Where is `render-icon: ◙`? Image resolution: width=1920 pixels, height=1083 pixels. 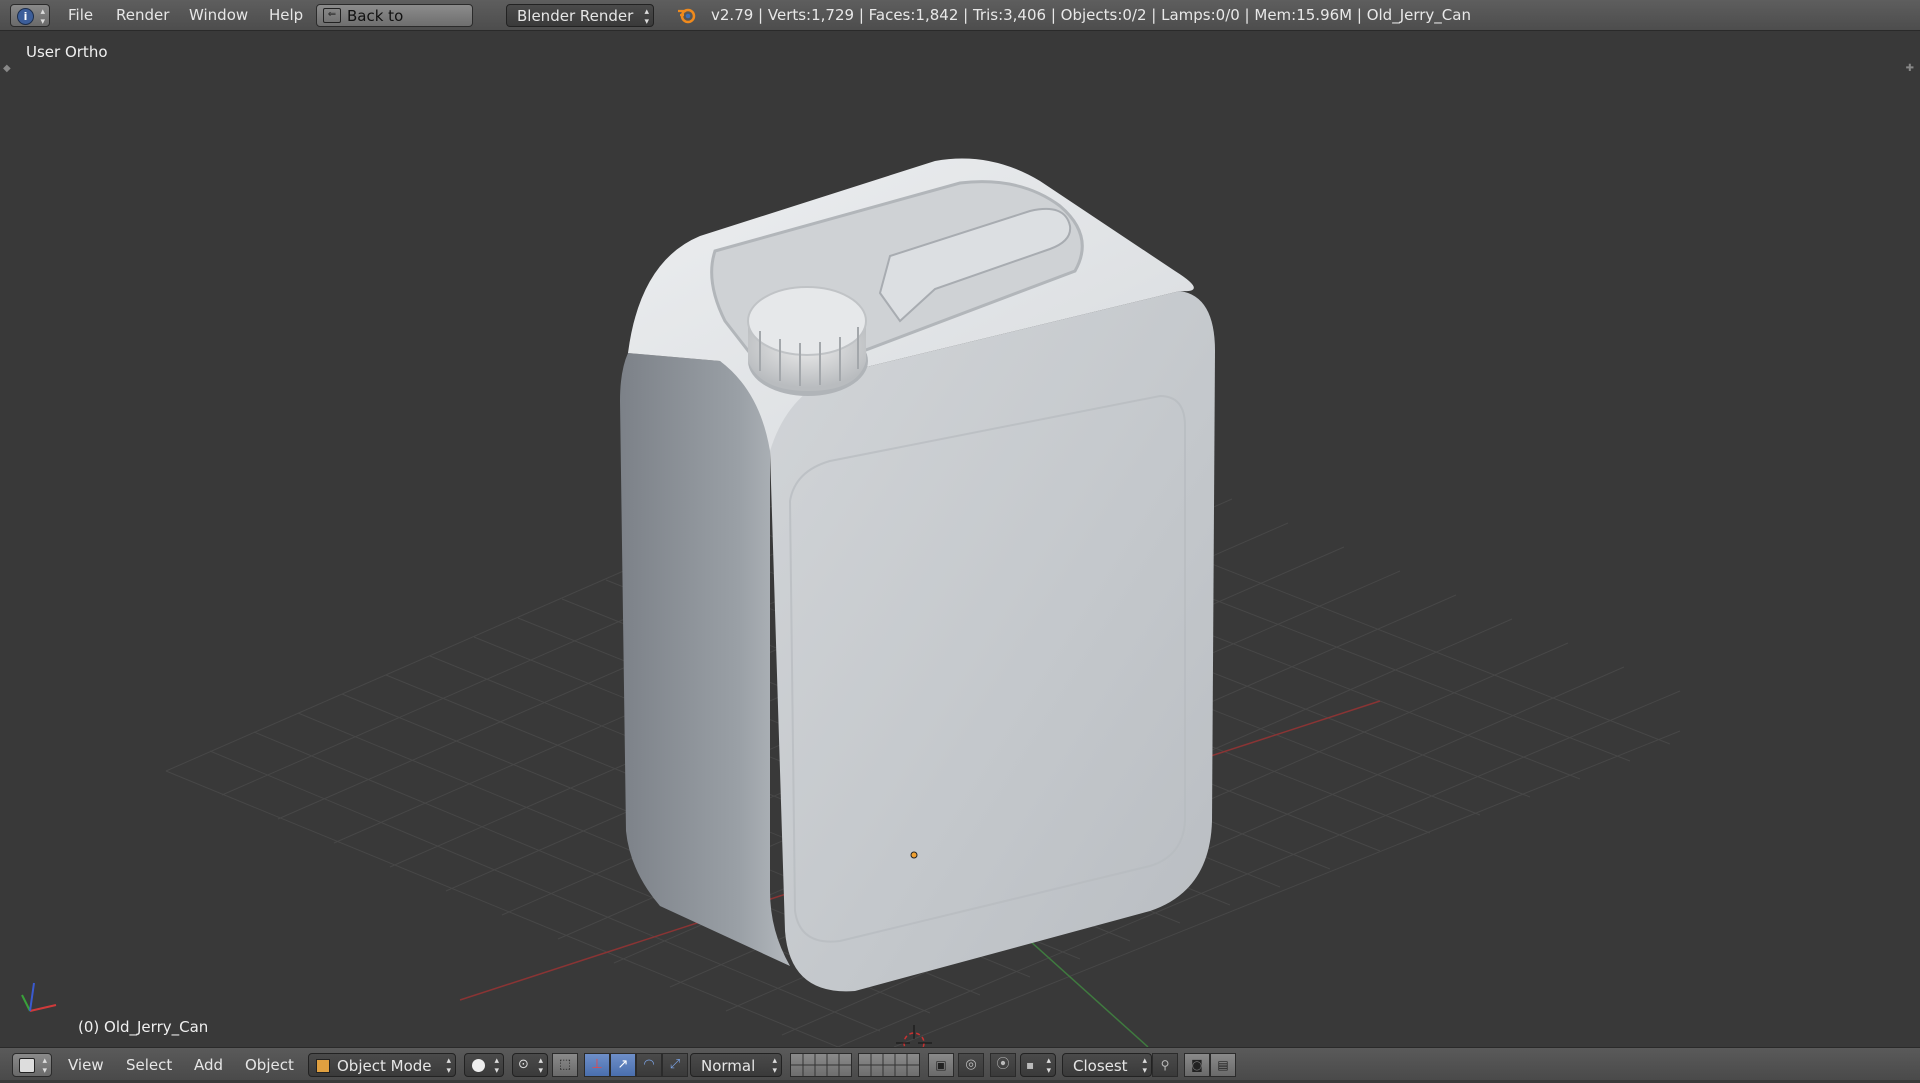
render-icon: ◙ is located at coordinates (1197, 1065).